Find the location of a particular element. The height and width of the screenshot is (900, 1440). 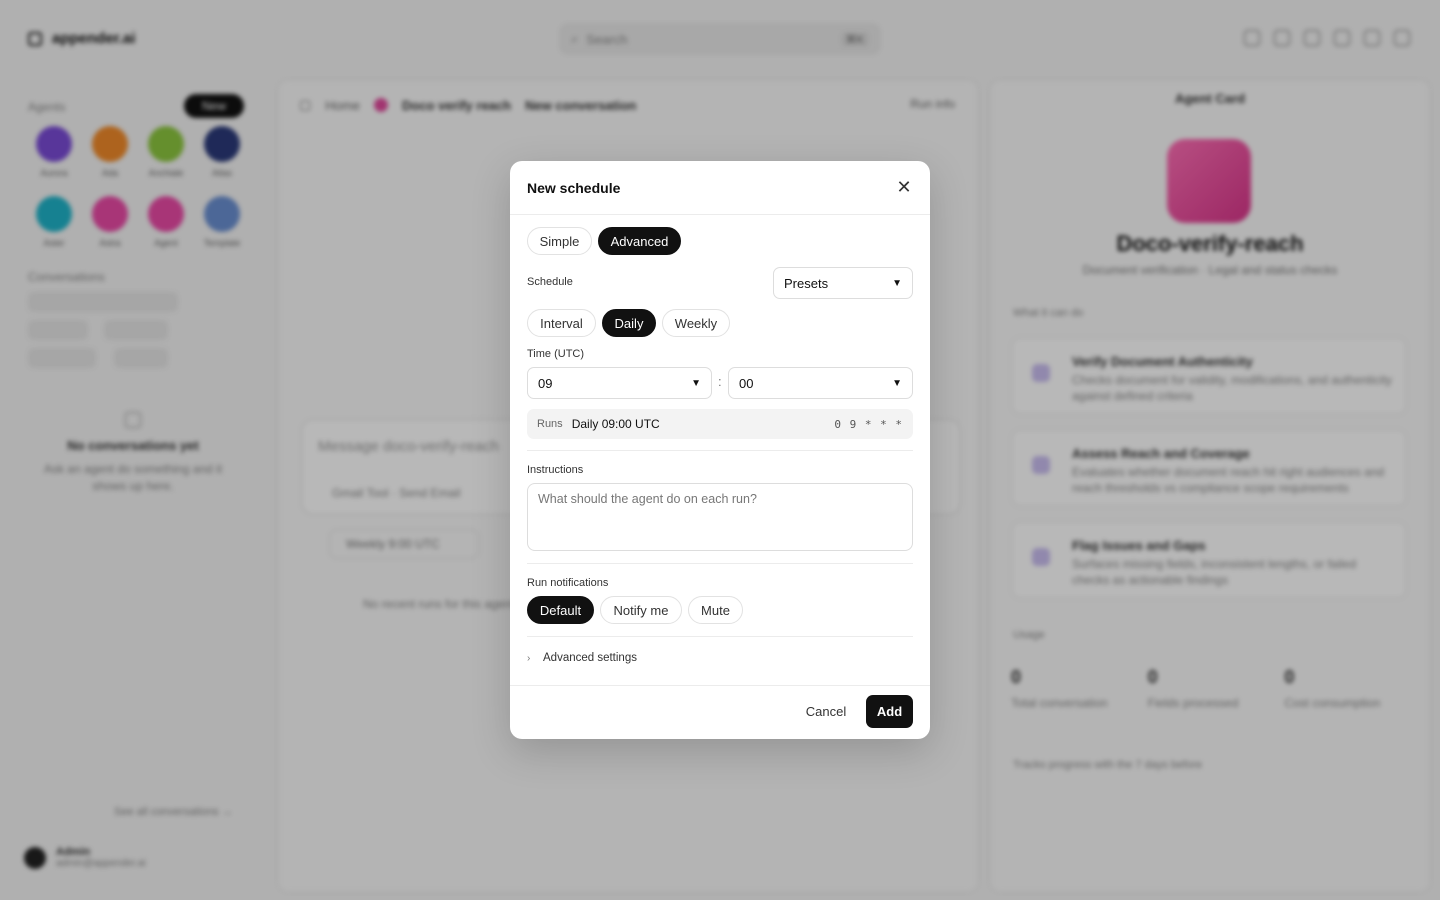

runs-summary: Runs Daily 09:00 UTC 0 9 * * * is located at coordinates (720, 424).